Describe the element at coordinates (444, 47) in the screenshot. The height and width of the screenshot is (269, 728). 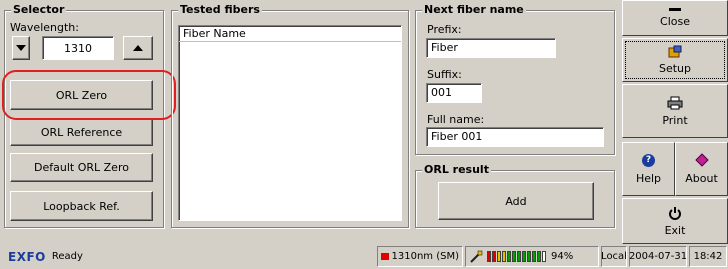
I see `prefix-value: Fiber` at that location.